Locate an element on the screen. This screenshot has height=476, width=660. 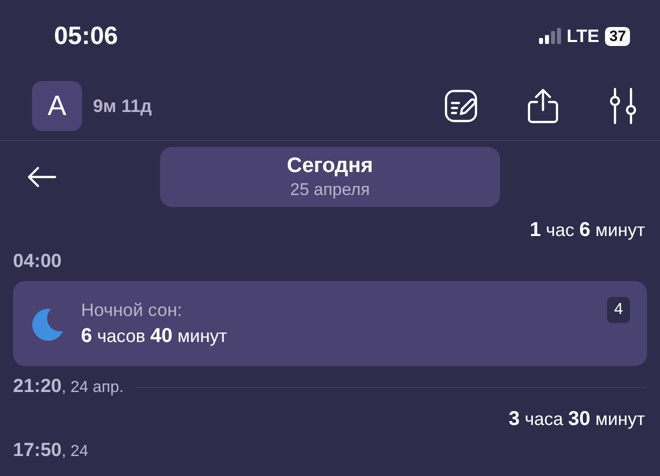
signal-icon is located at coordinates (549, 36).